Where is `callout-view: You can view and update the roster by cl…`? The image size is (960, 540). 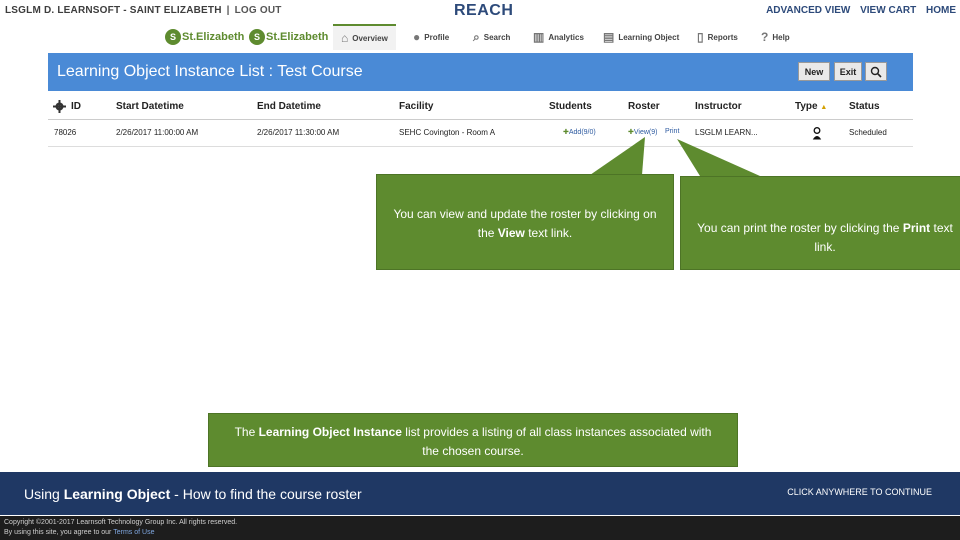
callout-view: You can view and update the roster by cl… is located at coordinates (525, 222).